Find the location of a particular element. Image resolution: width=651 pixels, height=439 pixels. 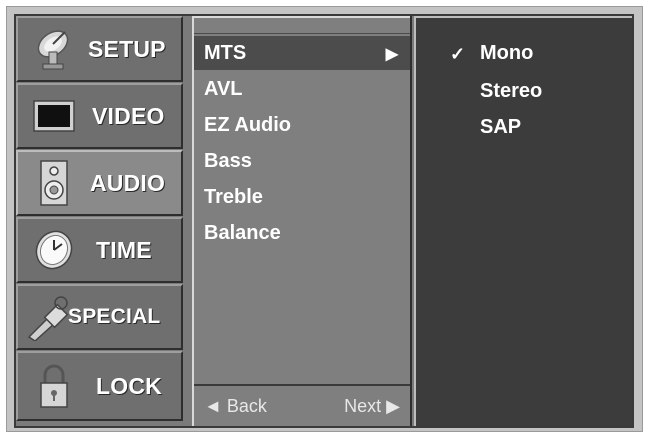

option-label: Stereo is located at coordinates (511, 90).